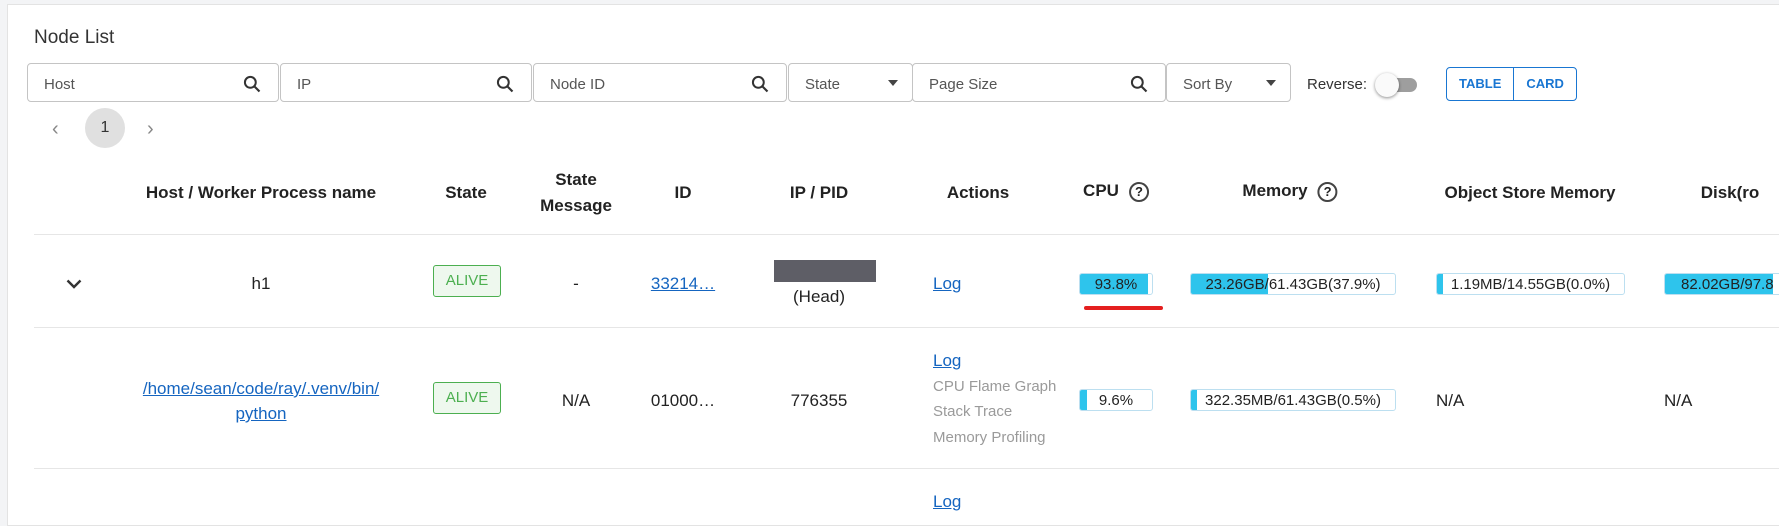 Image resolution: width=1779 pixels, height=526 pixels. I want to click on state-message: N/A, so click(576, 400).